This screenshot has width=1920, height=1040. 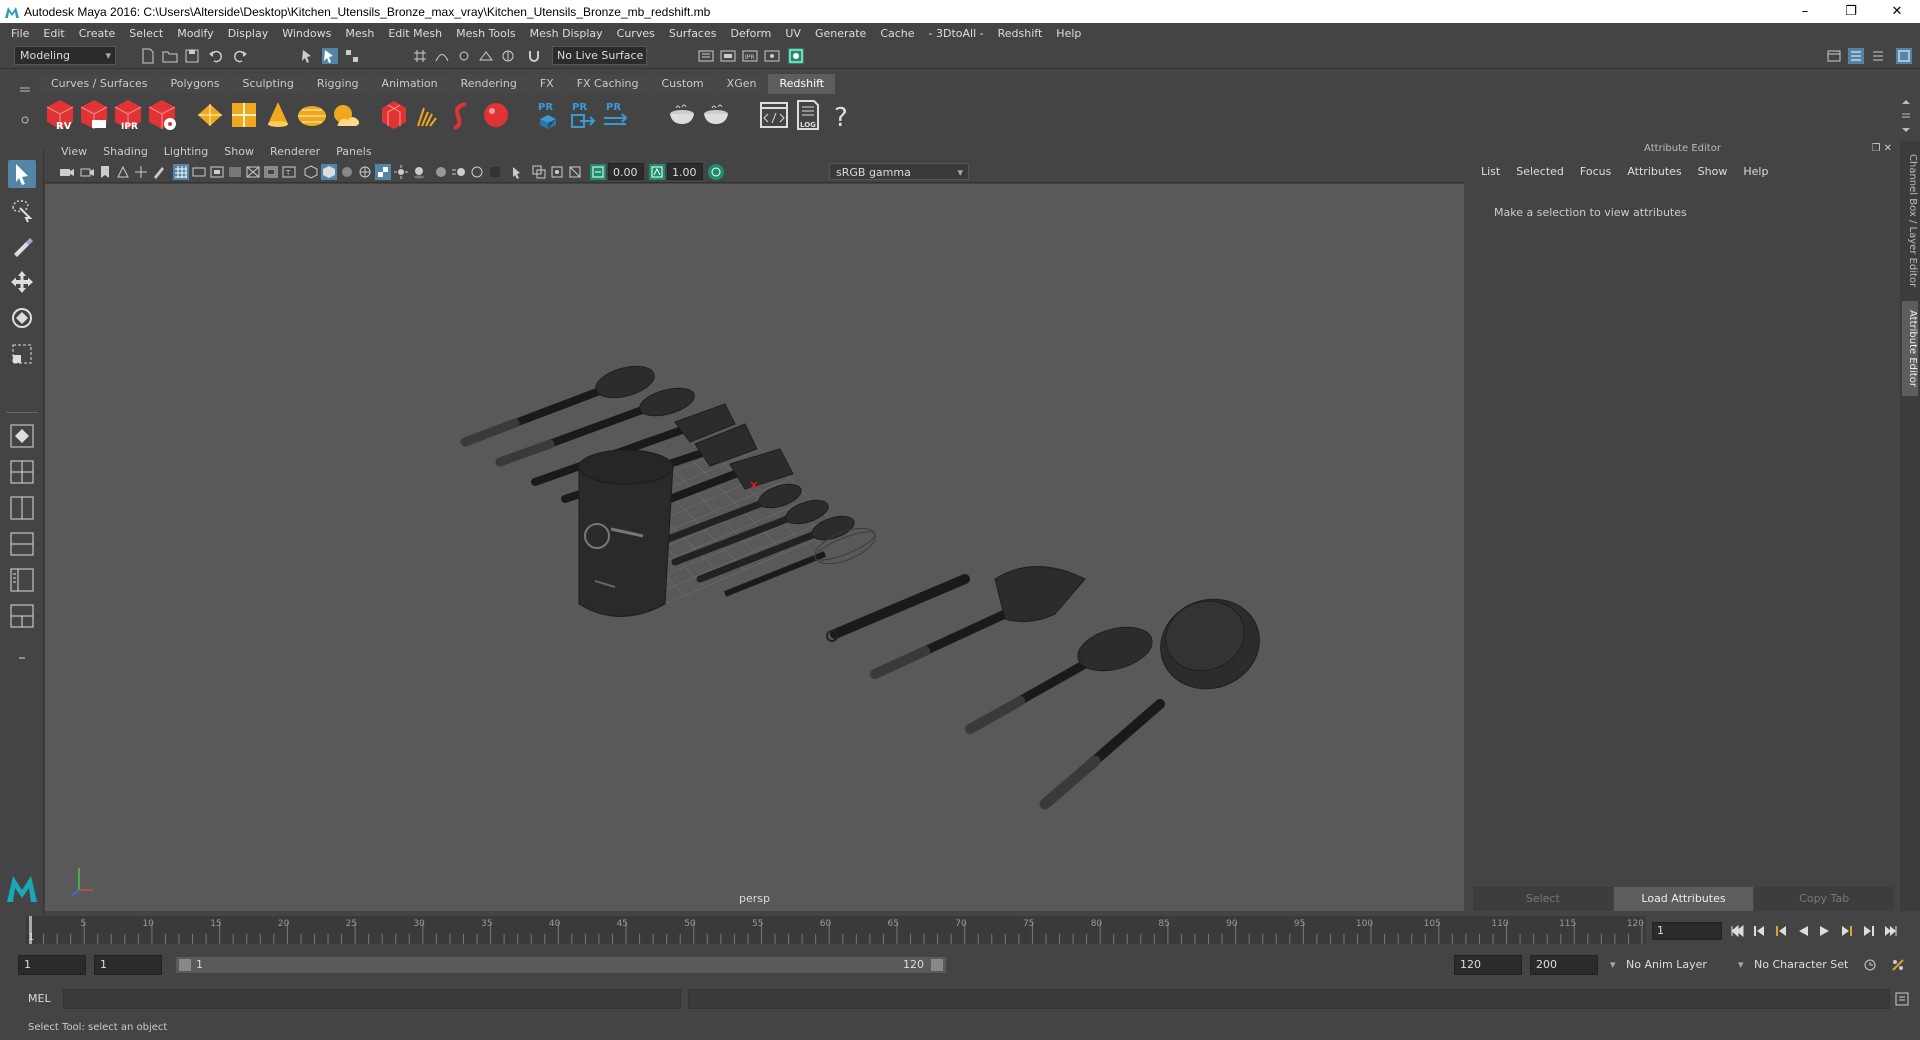 I want to click on isolate-select-icon, so click(x=517, y=172).